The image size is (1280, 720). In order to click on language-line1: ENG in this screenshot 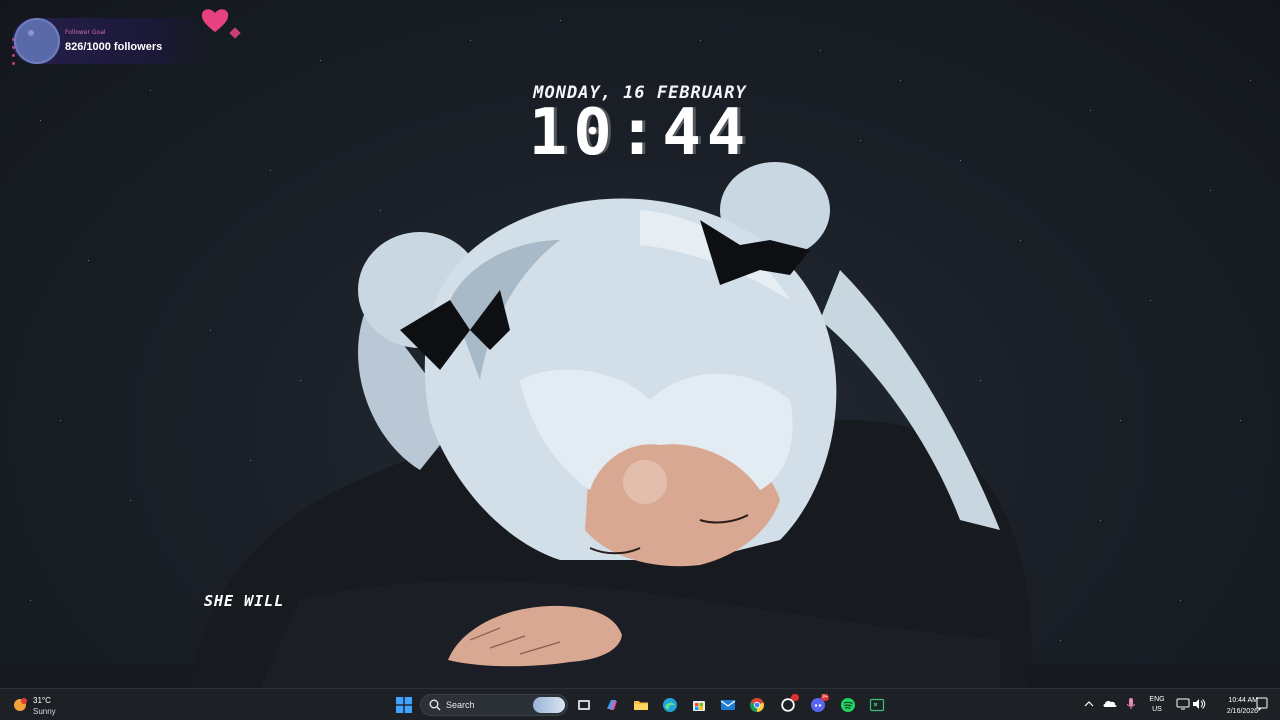, I will do `click(1157, 699)`.